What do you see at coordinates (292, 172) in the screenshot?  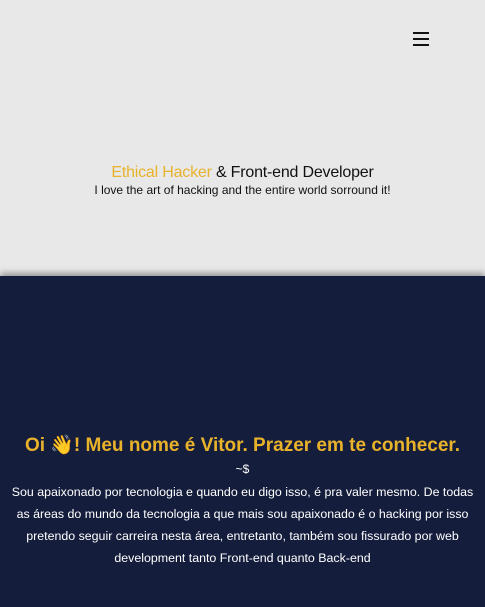 I see `hero-title-rest: & Front-end Developer` at bounding box center [292, 172].